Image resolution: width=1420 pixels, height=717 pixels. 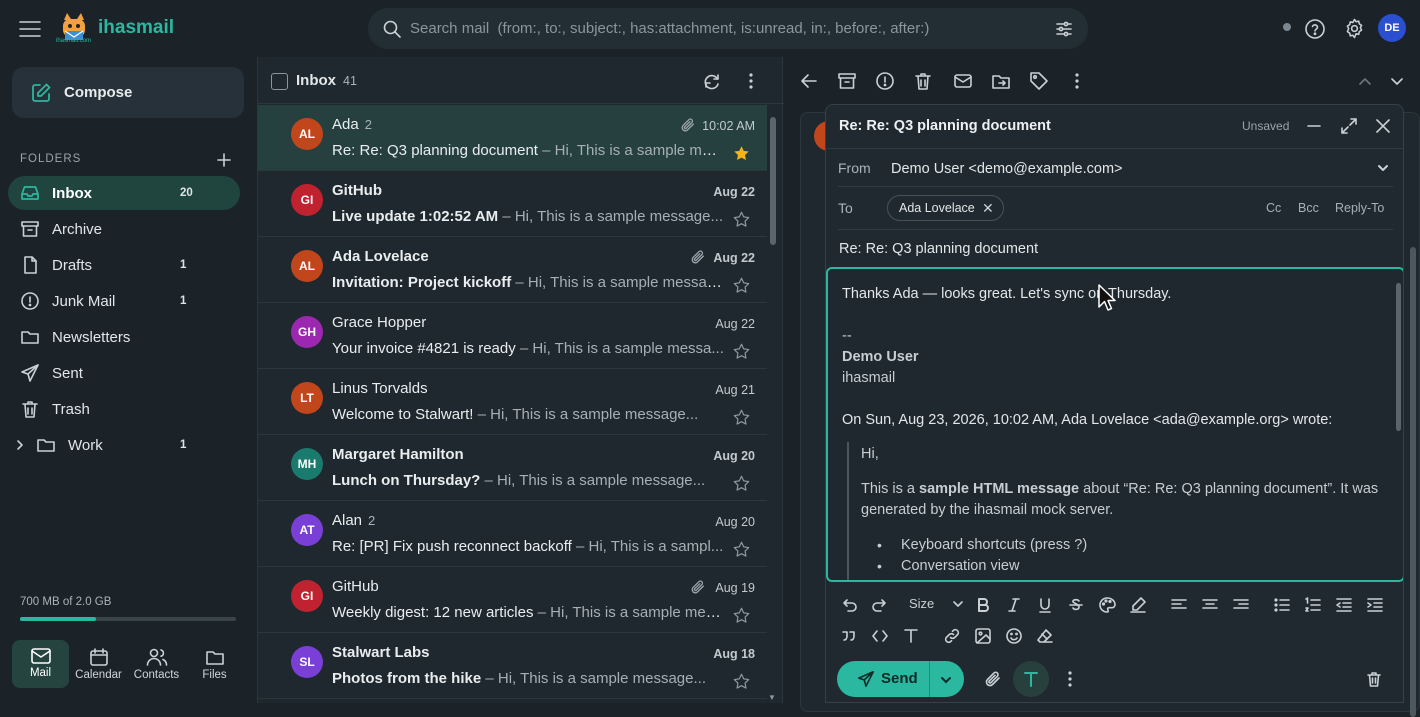 What do you see at coordinates (279, 81) in the screenshot?
I see `select-all-checkbox` at bounding box center [279, 81].